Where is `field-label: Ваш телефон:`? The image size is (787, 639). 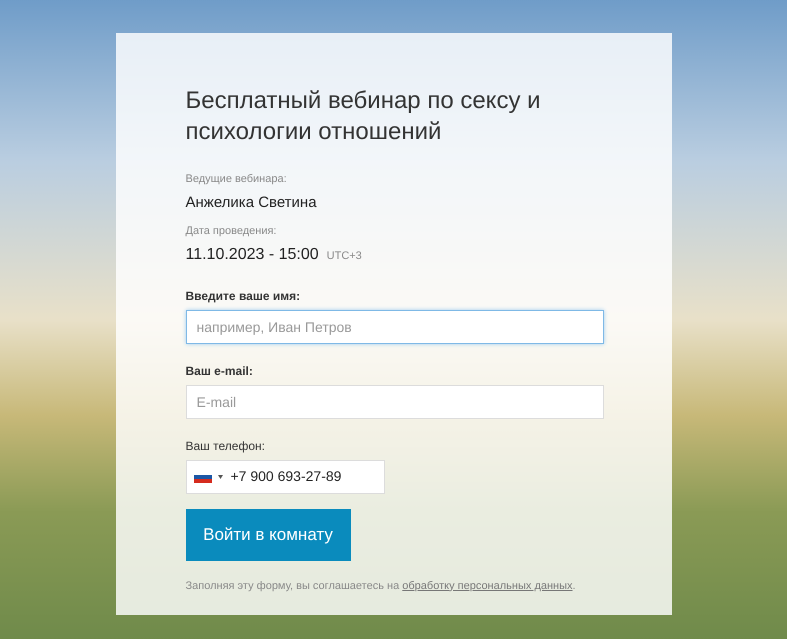
field-label: Ваш телефон: is located at coordinates (226, 446).